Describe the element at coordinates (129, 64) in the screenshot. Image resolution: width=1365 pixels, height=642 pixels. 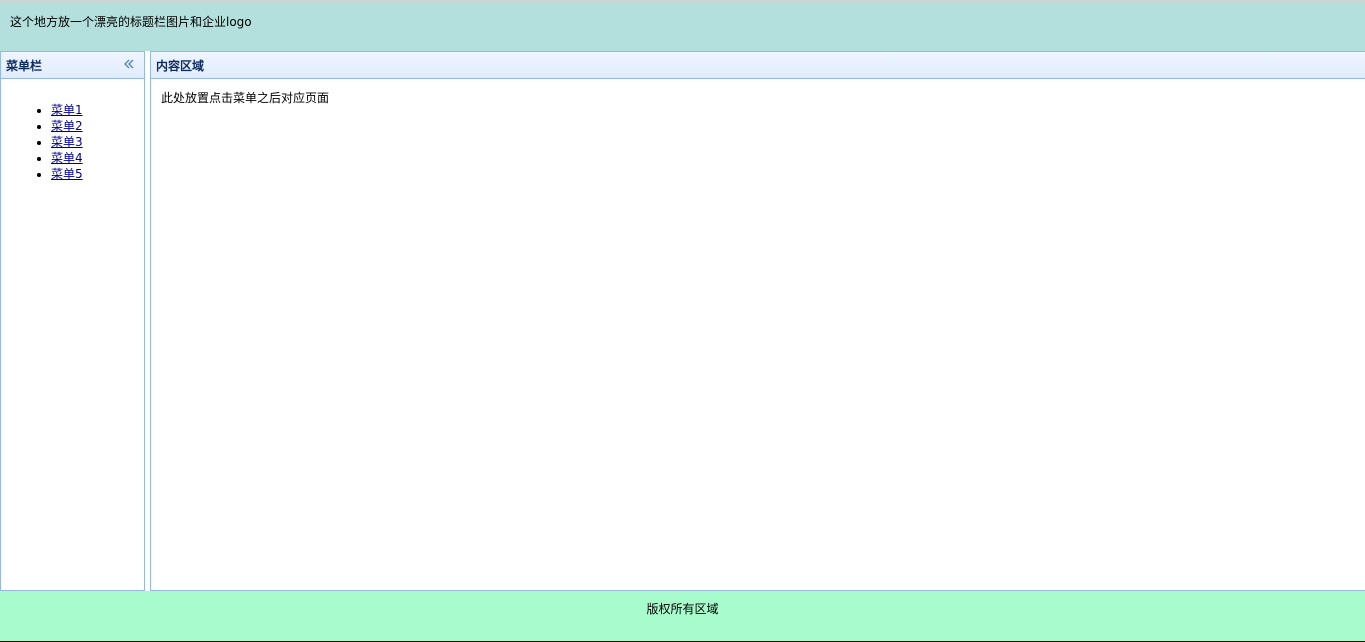
I see `double-chevron-left-icon` at that location.